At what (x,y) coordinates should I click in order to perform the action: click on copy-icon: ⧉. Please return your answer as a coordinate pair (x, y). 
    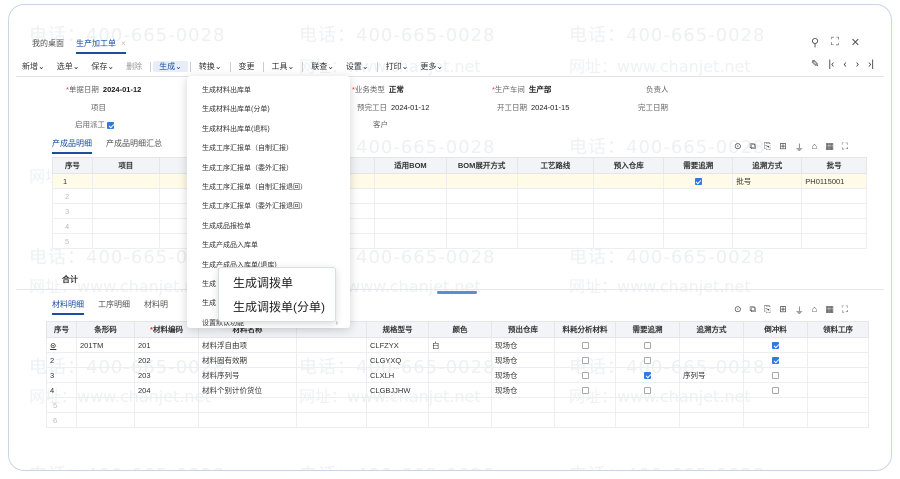
    Looking at the image, I should click on (753, 310).